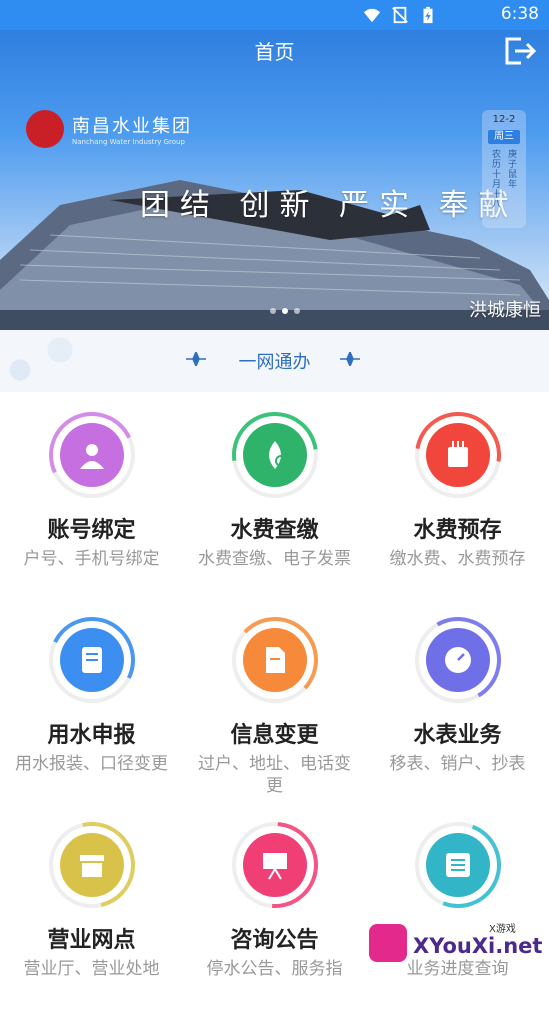 The width and height of the screenshot is (549, 1015). What do you see at coordinates (91, 559) in the screenshot?
I see `tile-subtitle: 户号、手机号绑定` at bounding box center [91, 559].